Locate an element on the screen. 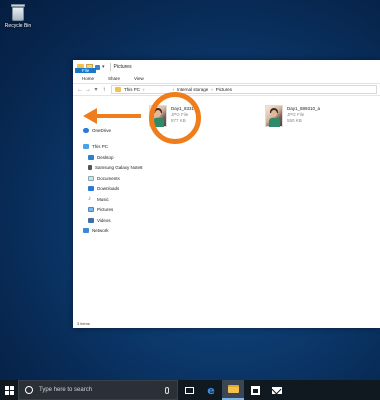 This screenshot has height=400, width=380. item-count: 3 items is located at coordinates (83, 323).